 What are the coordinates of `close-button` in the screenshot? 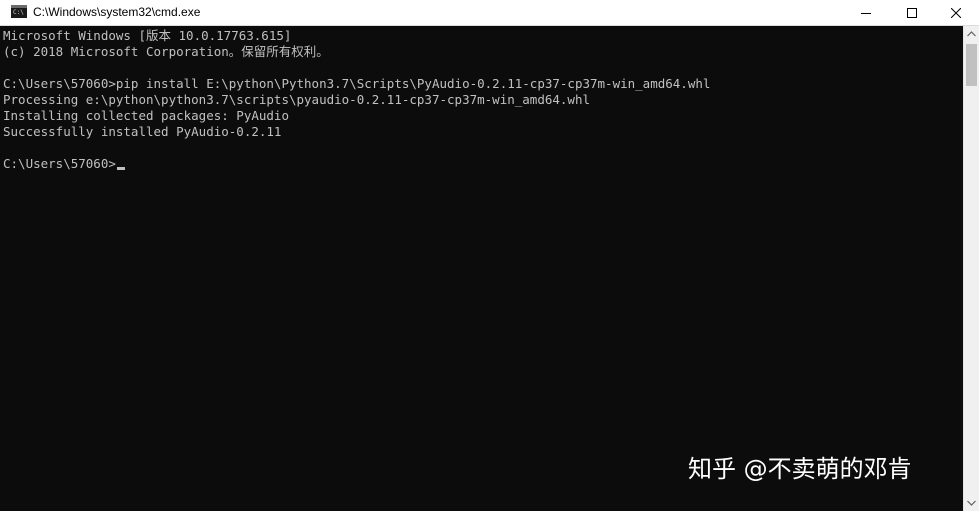 It's located at (956, 12).